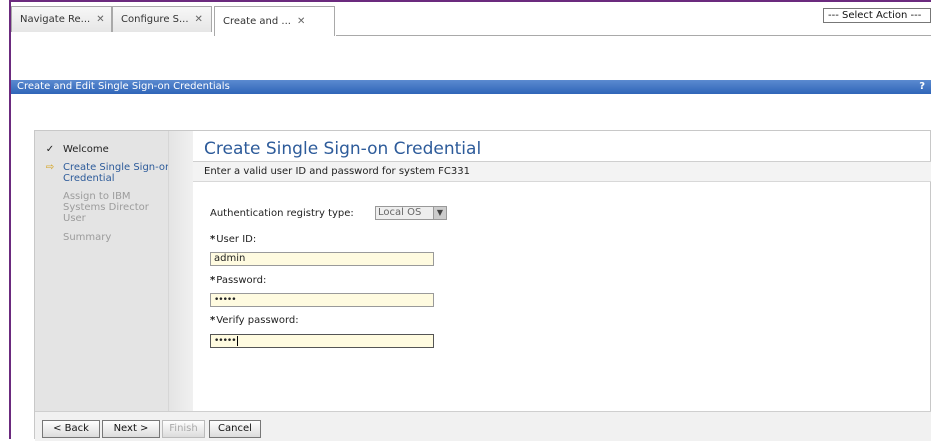 This screenshot has width=931, height=441. I want to click on password-input: •••••, so click(322, 300).